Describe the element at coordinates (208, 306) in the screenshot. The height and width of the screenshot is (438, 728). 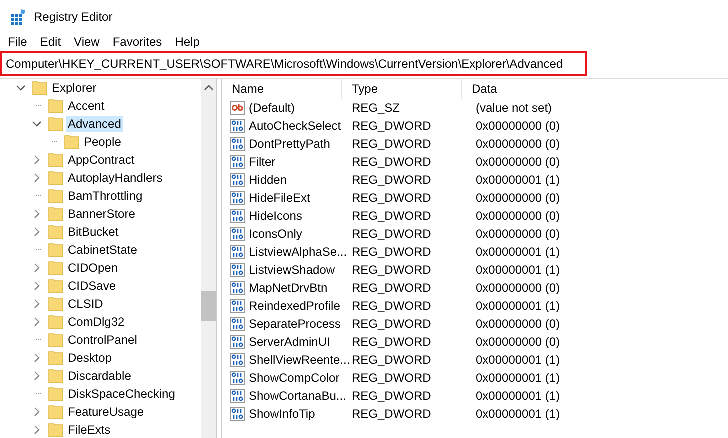
I see `scrollbar-thumb` at that location.